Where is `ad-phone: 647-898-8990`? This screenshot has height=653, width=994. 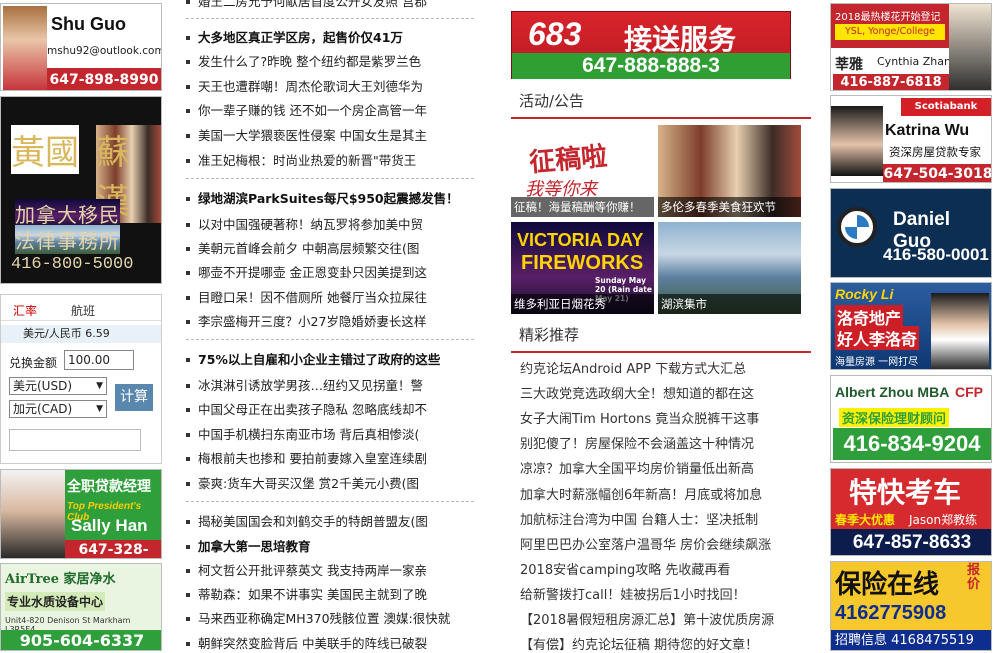 ad-phone: 647-898-8990 is located at coordinates (104, 79).